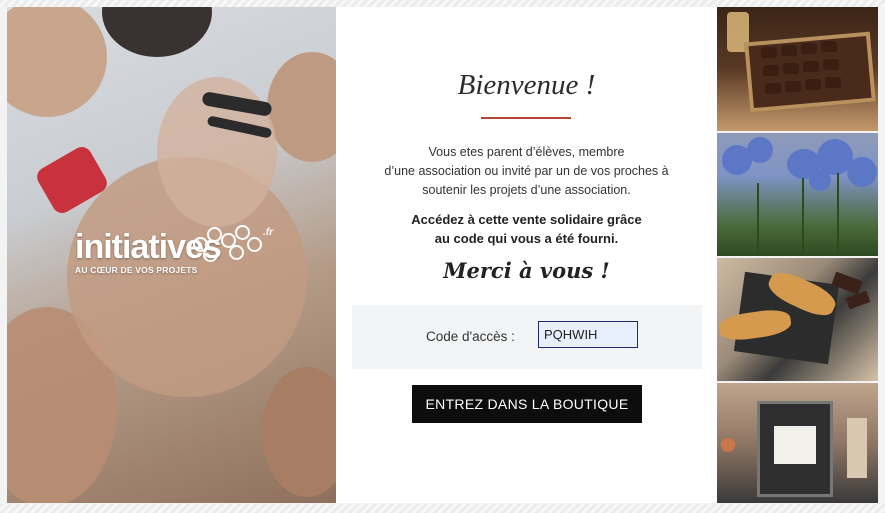  I want to click on enter-shop-button: ENTREZ DANS LA BOUTIQUE, so click(527, 404).